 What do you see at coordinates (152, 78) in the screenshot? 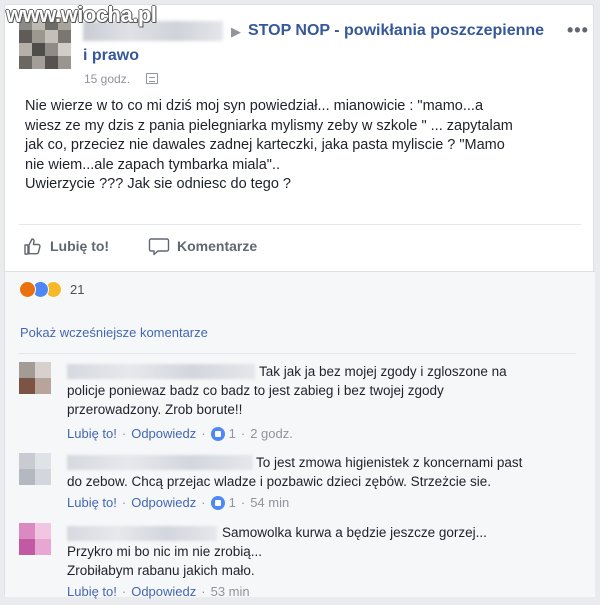
I see `audience-group-icon` at bounding box center [152, 78].